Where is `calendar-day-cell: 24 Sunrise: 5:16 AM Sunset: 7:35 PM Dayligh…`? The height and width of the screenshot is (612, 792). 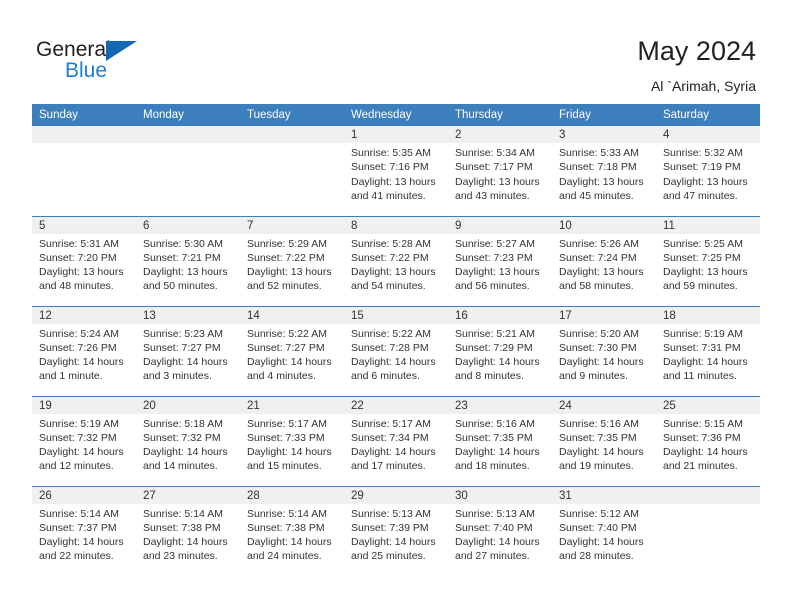 calendar-day-cell: 24 Sunrise: 5:16 AM Sunset: 7:35 PM Dayligh… is located at coordinates (604, 440).